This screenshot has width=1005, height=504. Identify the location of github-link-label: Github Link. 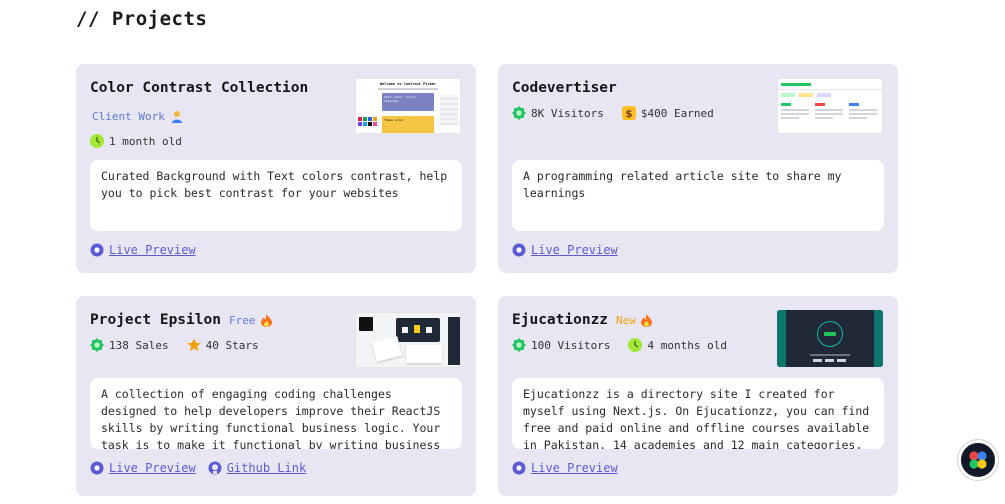
(266, 468).